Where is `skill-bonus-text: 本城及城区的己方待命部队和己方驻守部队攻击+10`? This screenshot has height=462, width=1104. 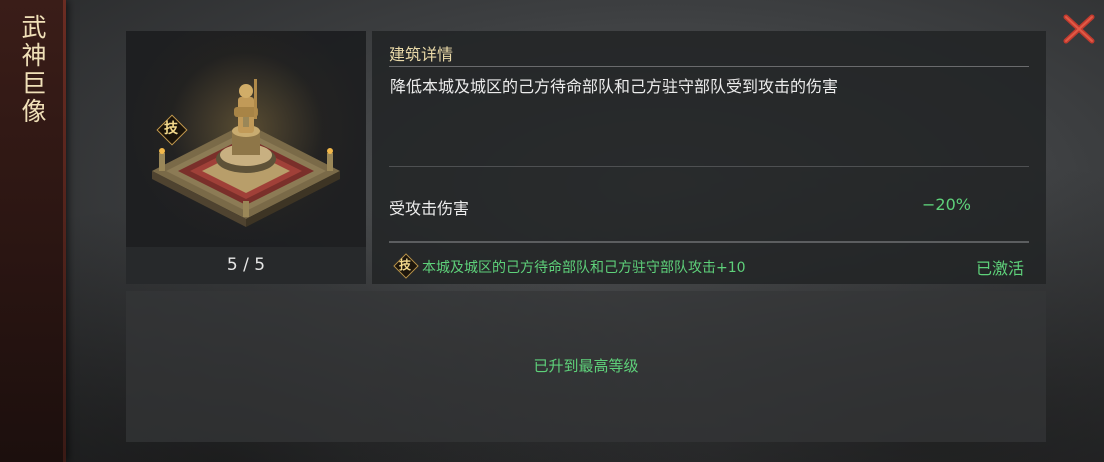 skill-bonus-text: 本城及城区的己方待命部队和己方驻守部队攻击+10 is located at coordinates (584, 268).